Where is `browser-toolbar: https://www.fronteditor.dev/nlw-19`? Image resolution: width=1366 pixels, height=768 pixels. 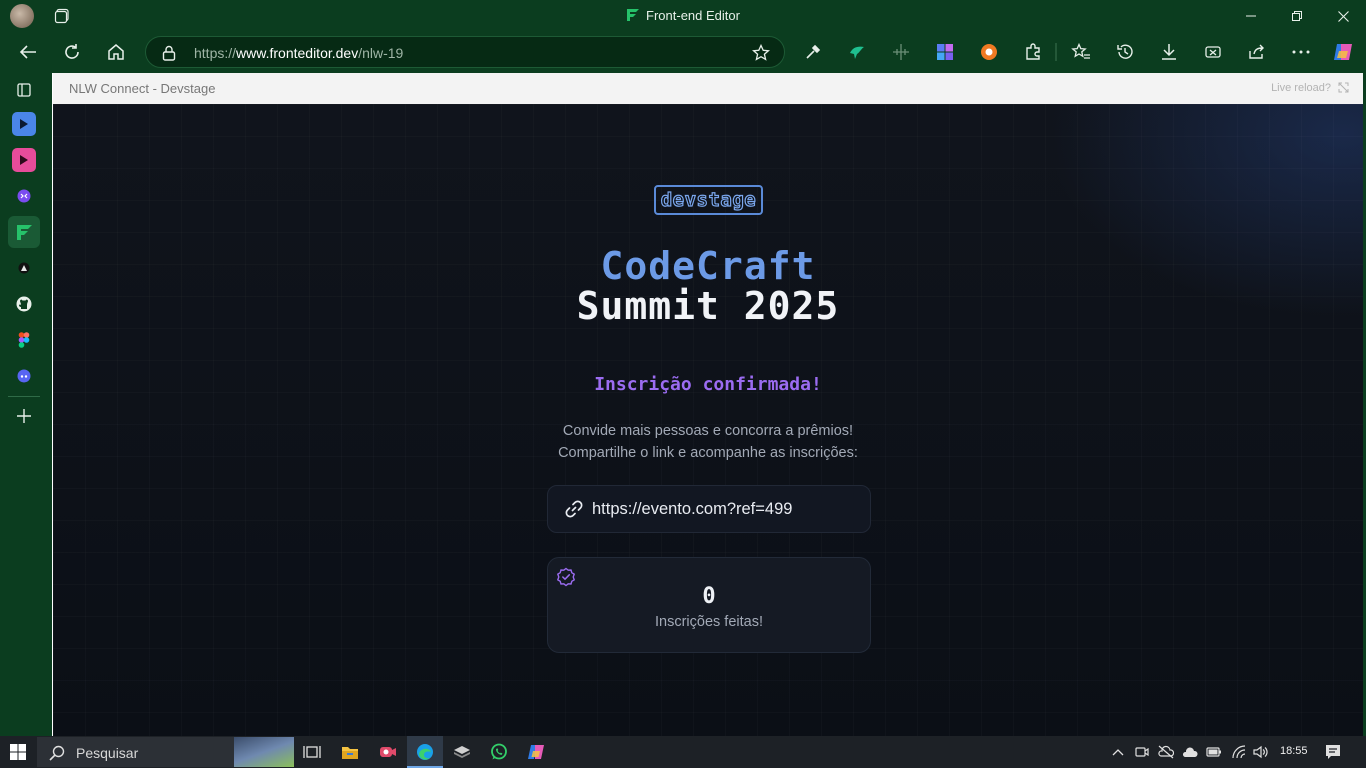
browser-toolbar: https://www.fronteditor.dev/nlw-19 is located at coordinates (683, 52).